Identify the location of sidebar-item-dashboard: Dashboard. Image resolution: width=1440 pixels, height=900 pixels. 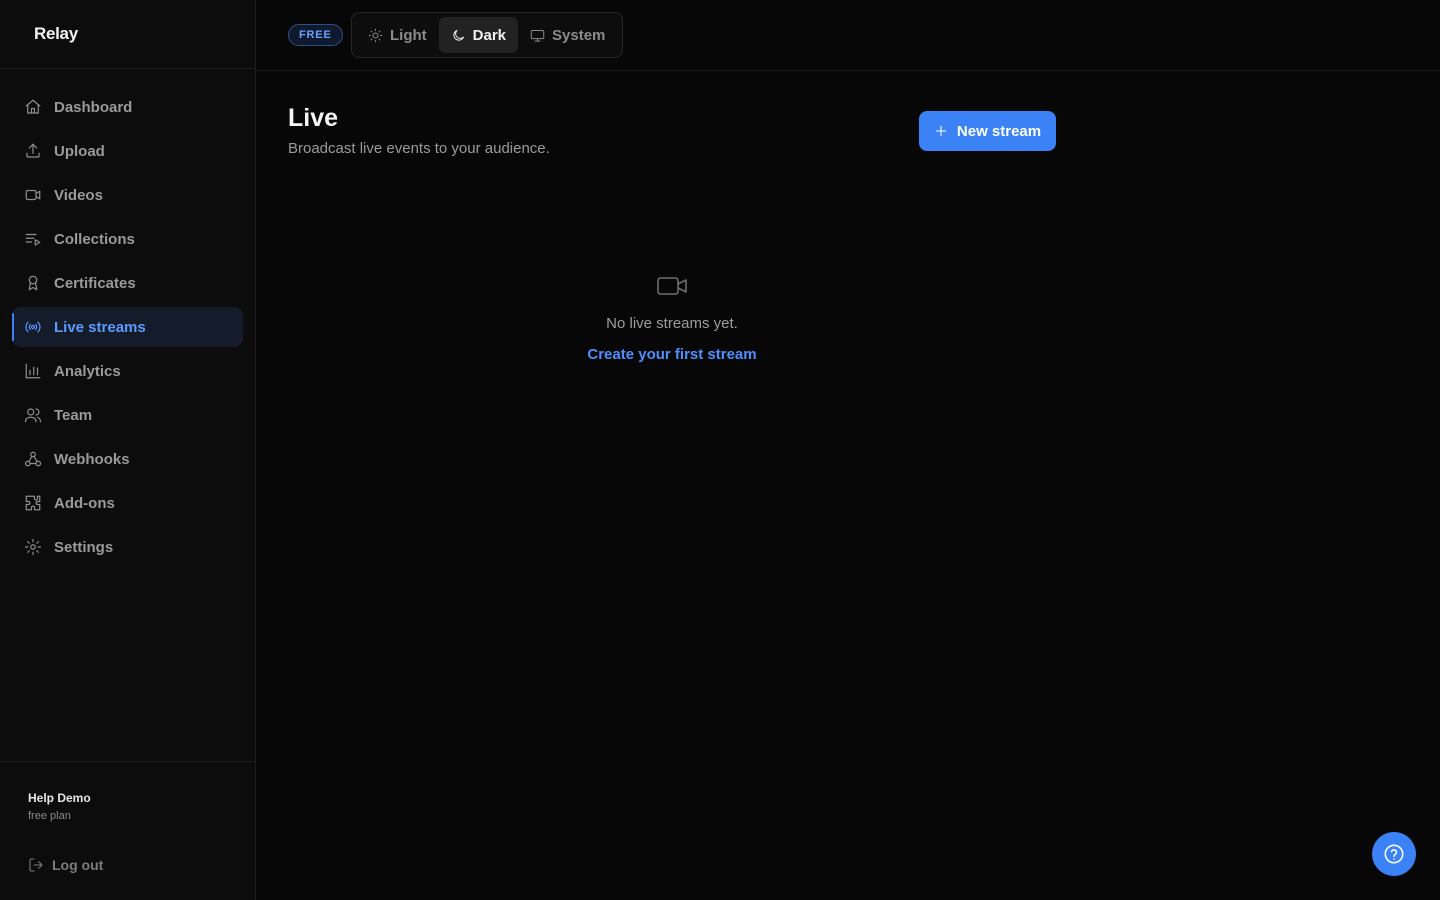
(127, 107).